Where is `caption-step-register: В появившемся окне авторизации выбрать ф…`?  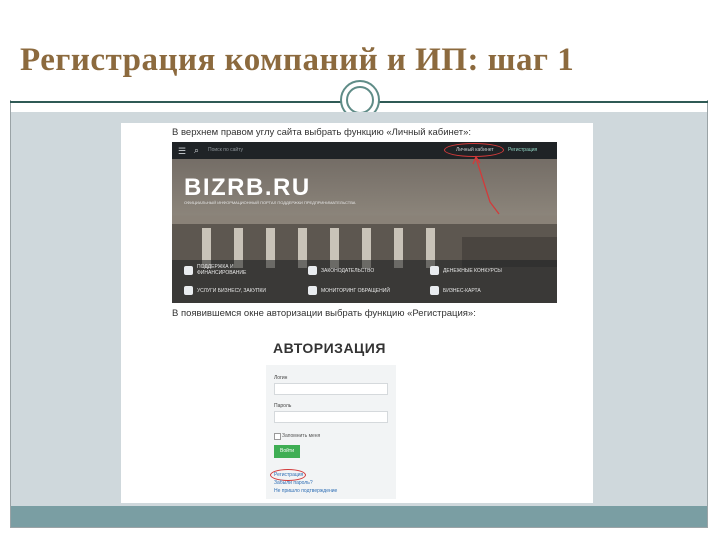 caption-step-register: В появившемся окне авторизации выбрать ф… is located at coordinates (324, 313).